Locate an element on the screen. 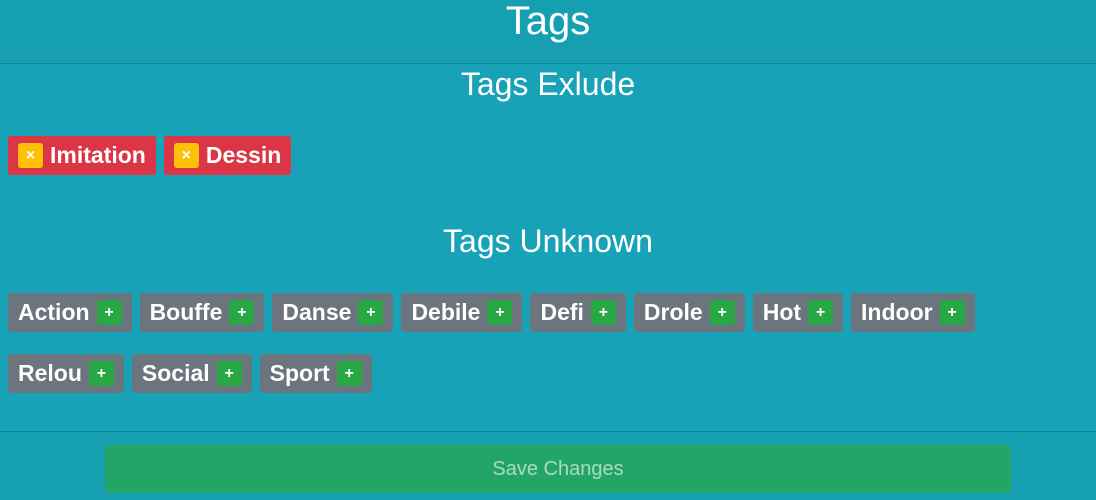 The width and height of the screenshot is (1096, 500). unknown-tag: Hot + is located at coordinates (798, 312).